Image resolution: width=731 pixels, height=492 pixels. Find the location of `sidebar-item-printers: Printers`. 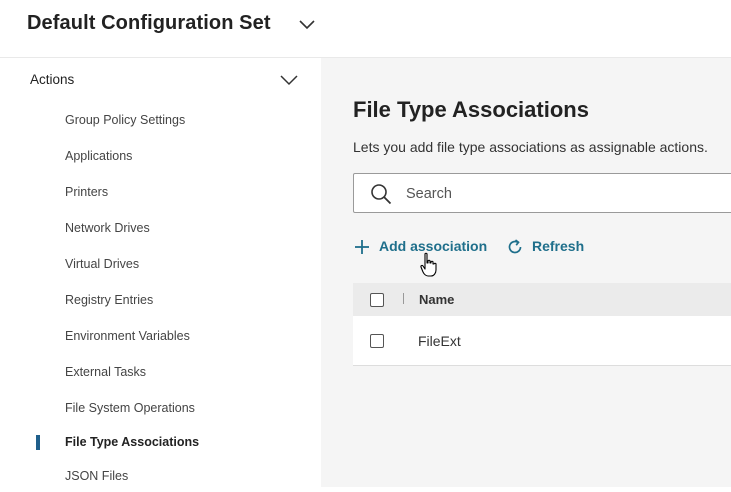

sidebar-item-printers: Printers is located at coordinates (160, 193).